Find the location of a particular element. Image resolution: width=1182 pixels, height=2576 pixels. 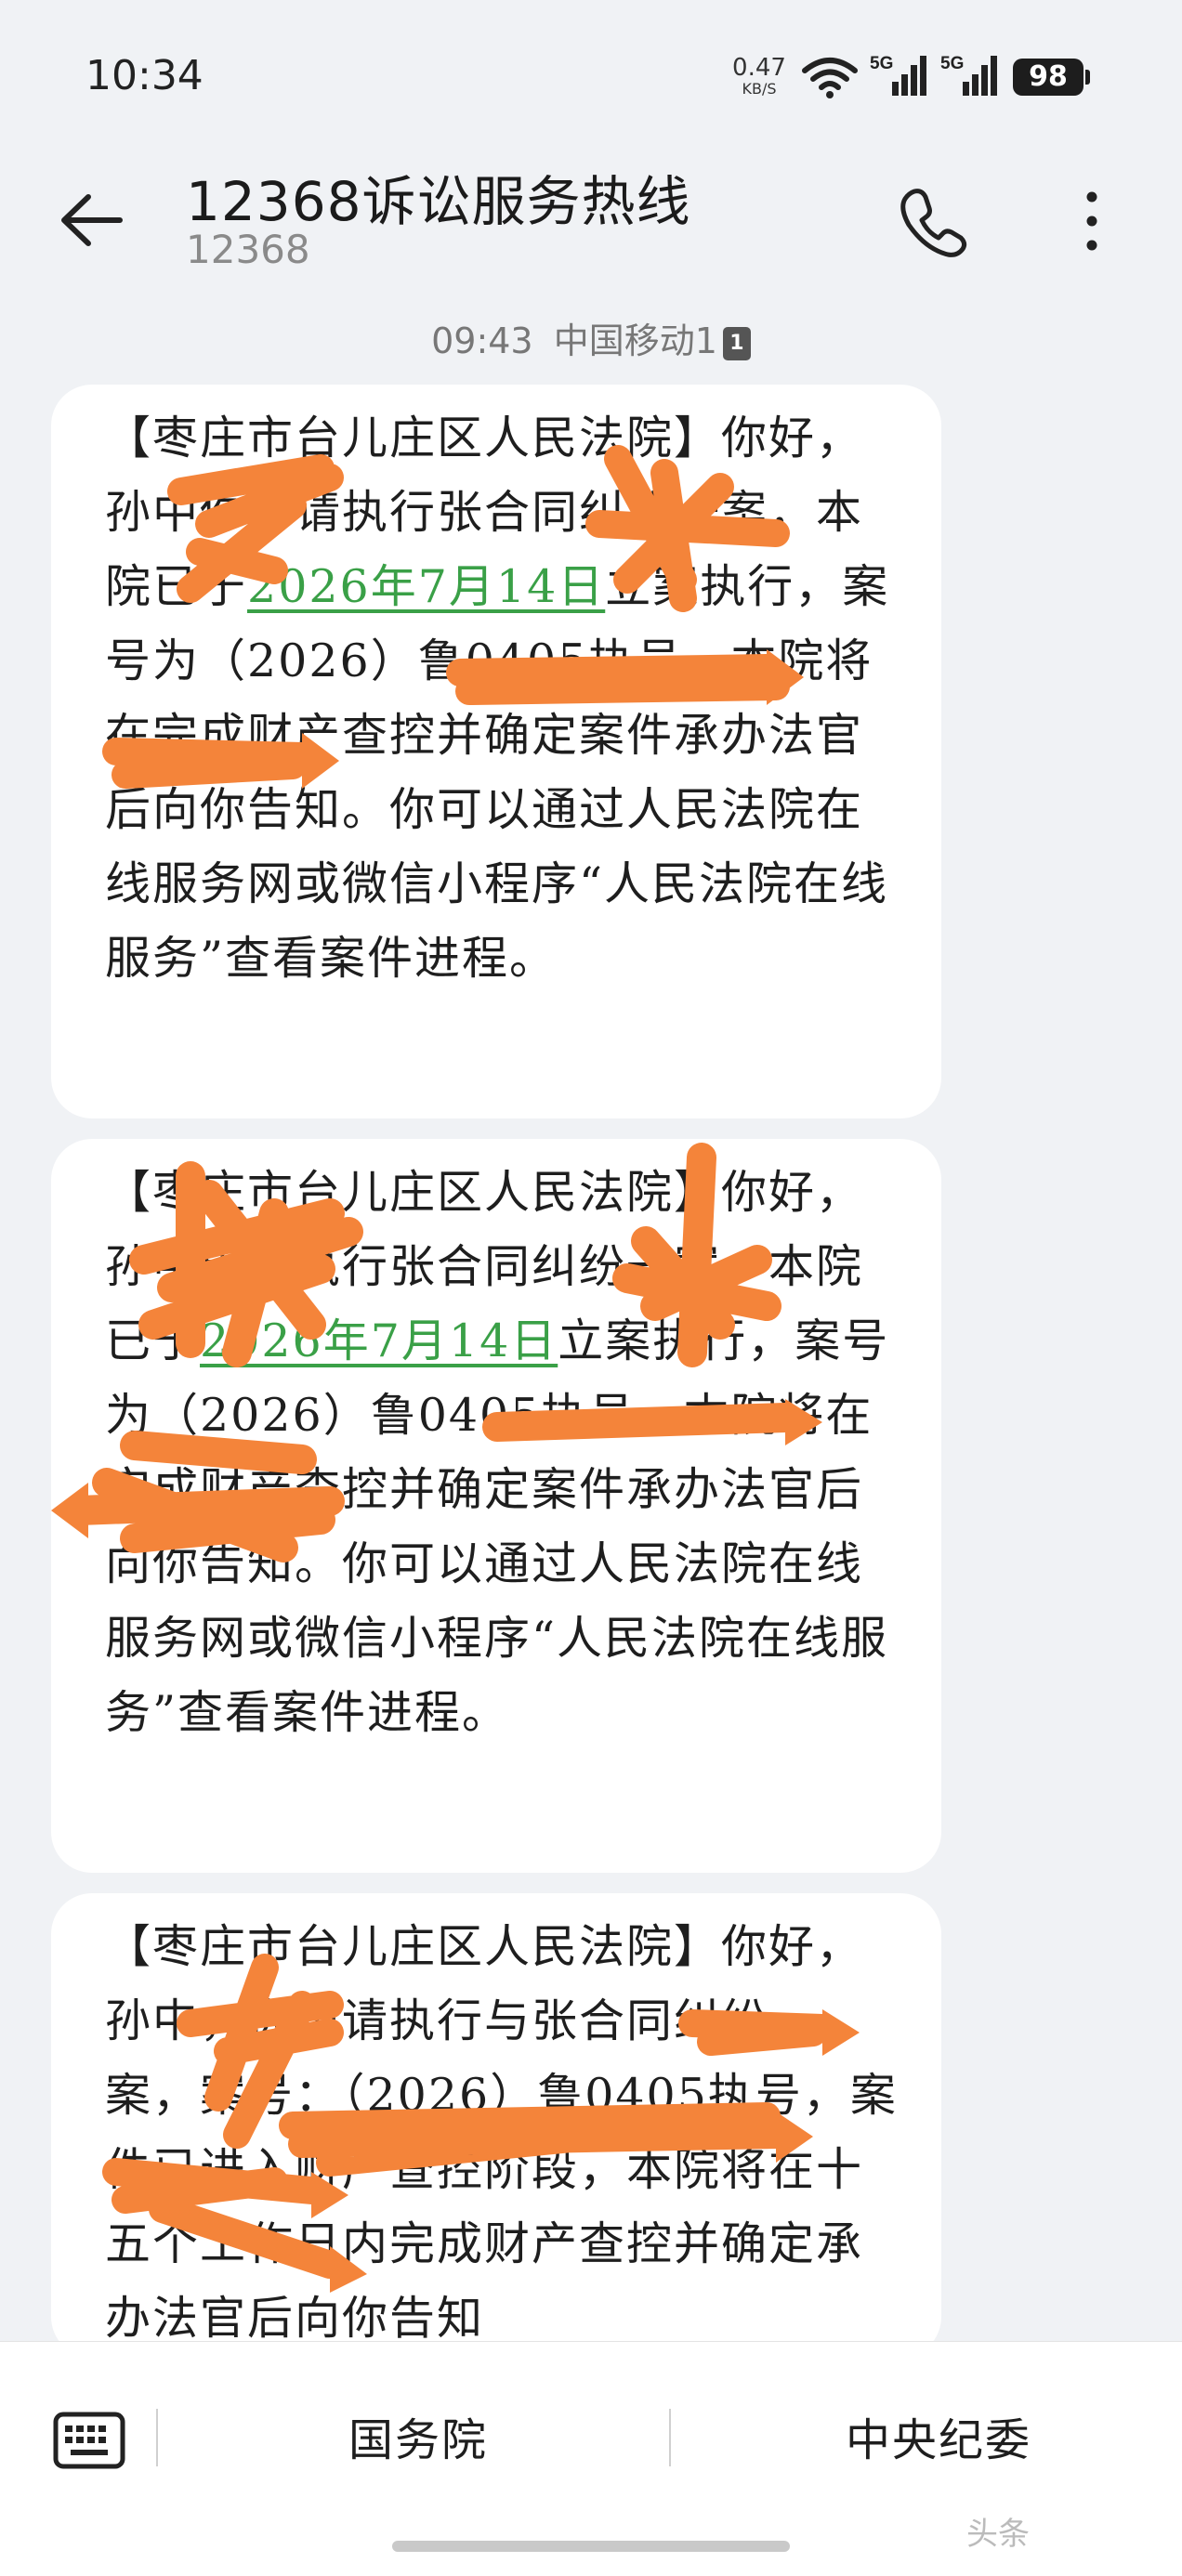

wifi-icon is located at coordinates (830, 78).